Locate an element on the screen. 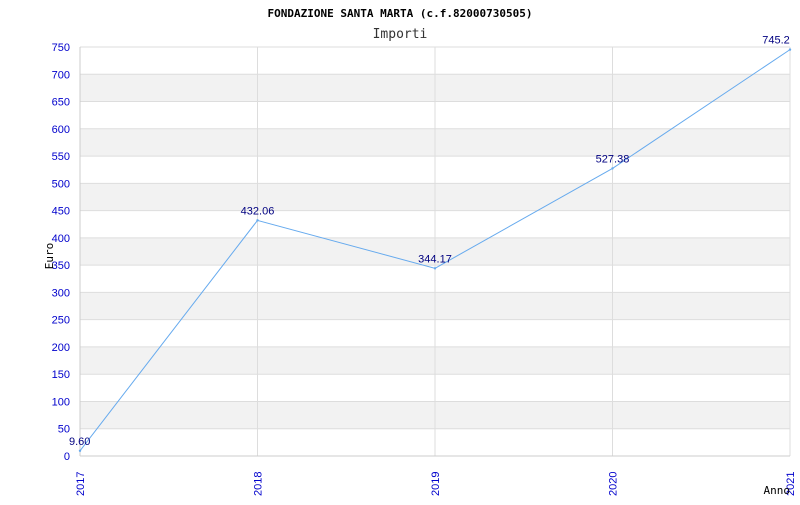 This screenshot has height=505, width=800. y-tick-label: 200 is located at coordinates (61, 348).